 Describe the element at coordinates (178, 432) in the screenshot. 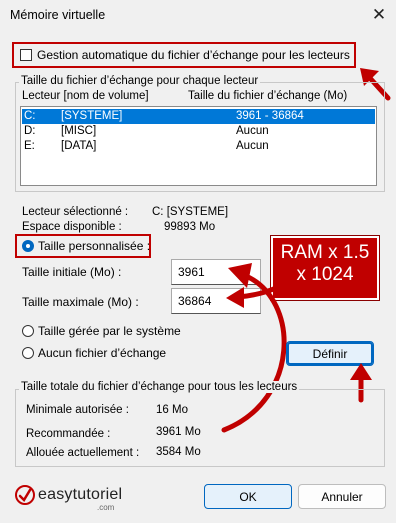

I see `recommended-value: 3961 Mo` at that location.